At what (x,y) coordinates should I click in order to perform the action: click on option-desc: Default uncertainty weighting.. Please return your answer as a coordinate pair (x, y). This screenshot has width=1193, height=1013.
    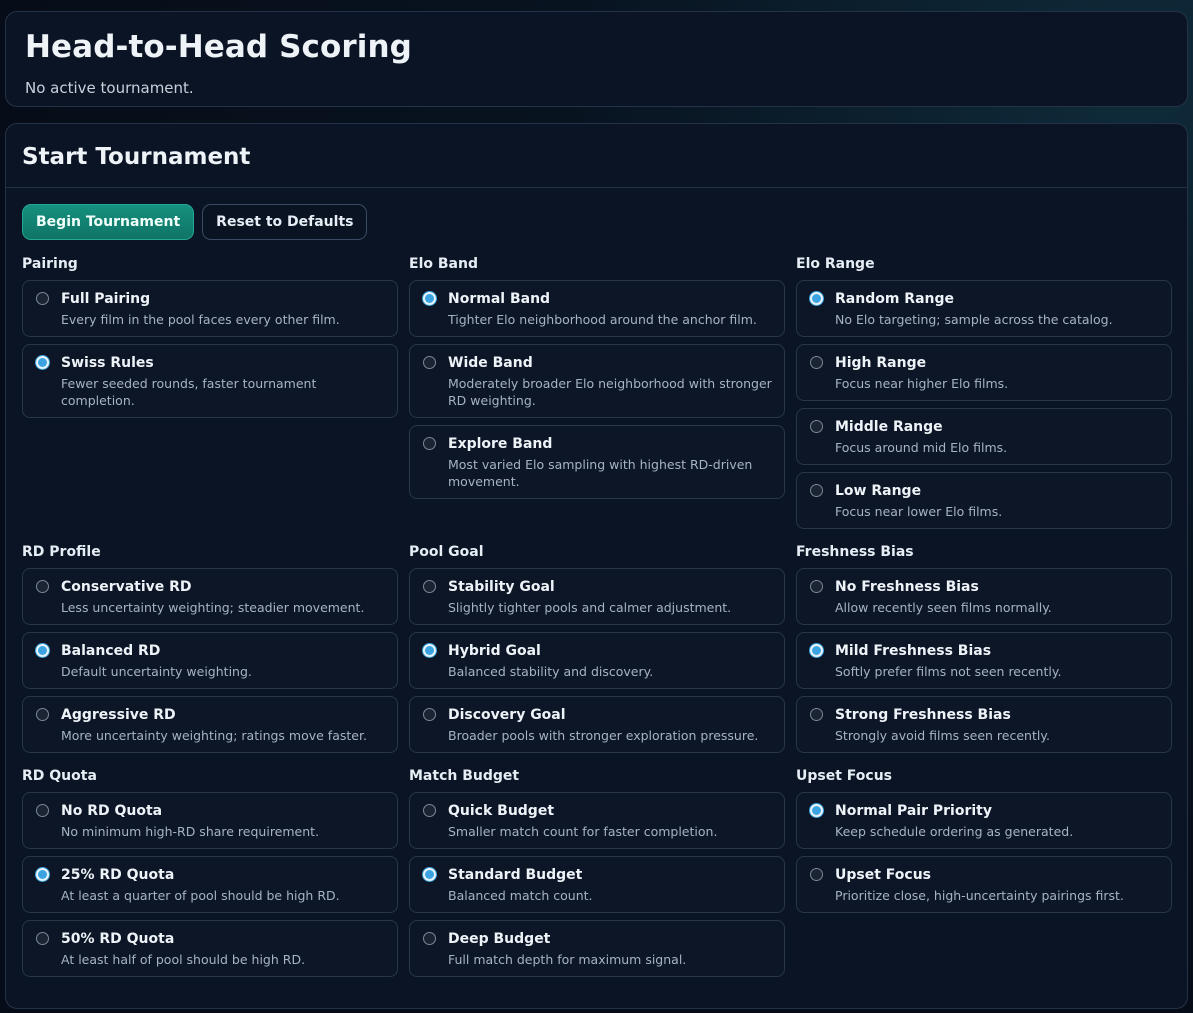
    Looking at the image, I should click on (156, 671).